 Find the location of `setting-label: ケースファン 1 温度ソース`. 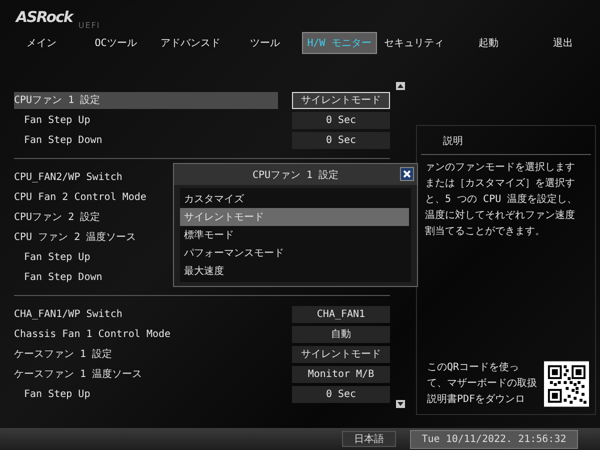

setting-label: ケースファン 1 温度ソース is located at coordinates (146, 374).